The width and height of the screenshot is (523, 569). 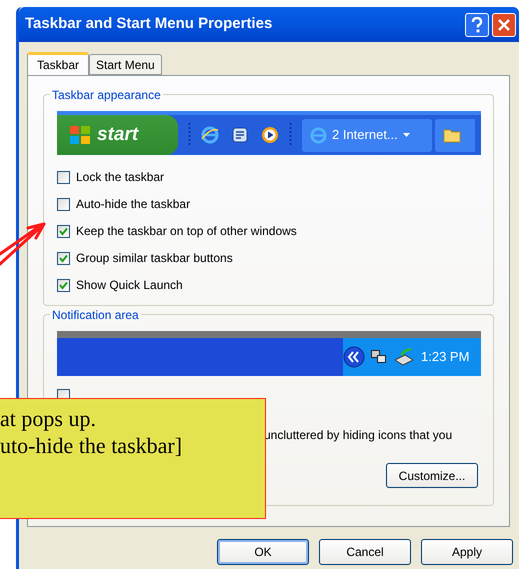 What do you see at coordinates (452, 135) in the screenshot?
I see `folder-icon` at bounding box center [452, 135].